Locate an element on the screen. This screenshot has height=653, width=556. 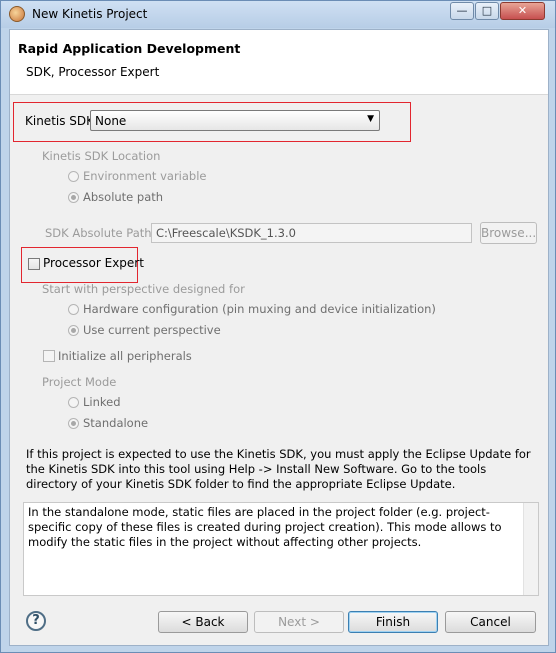
next-button: Next > is located at coordinates (299, 622).